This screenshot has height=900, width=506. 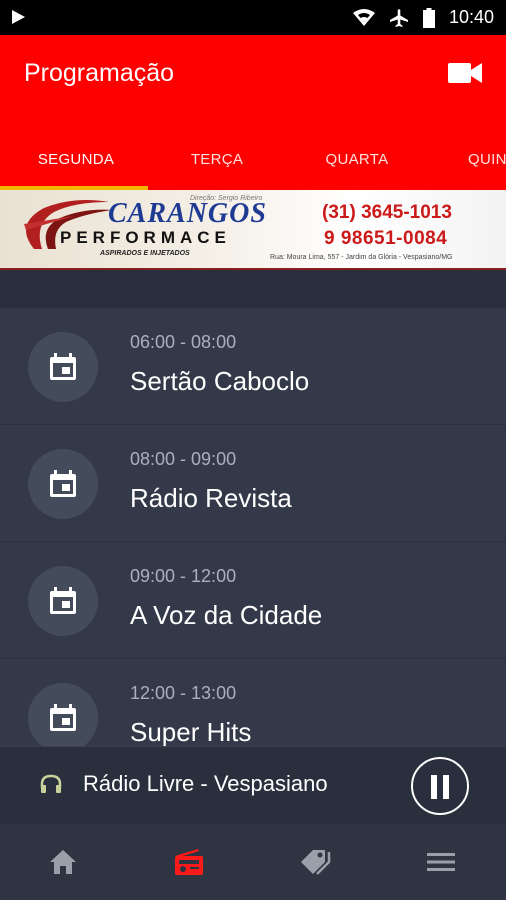 What do you see at coordinates (428, 17) in the screenshot?
I see `battery-icon` at bounding box center [428, 17].